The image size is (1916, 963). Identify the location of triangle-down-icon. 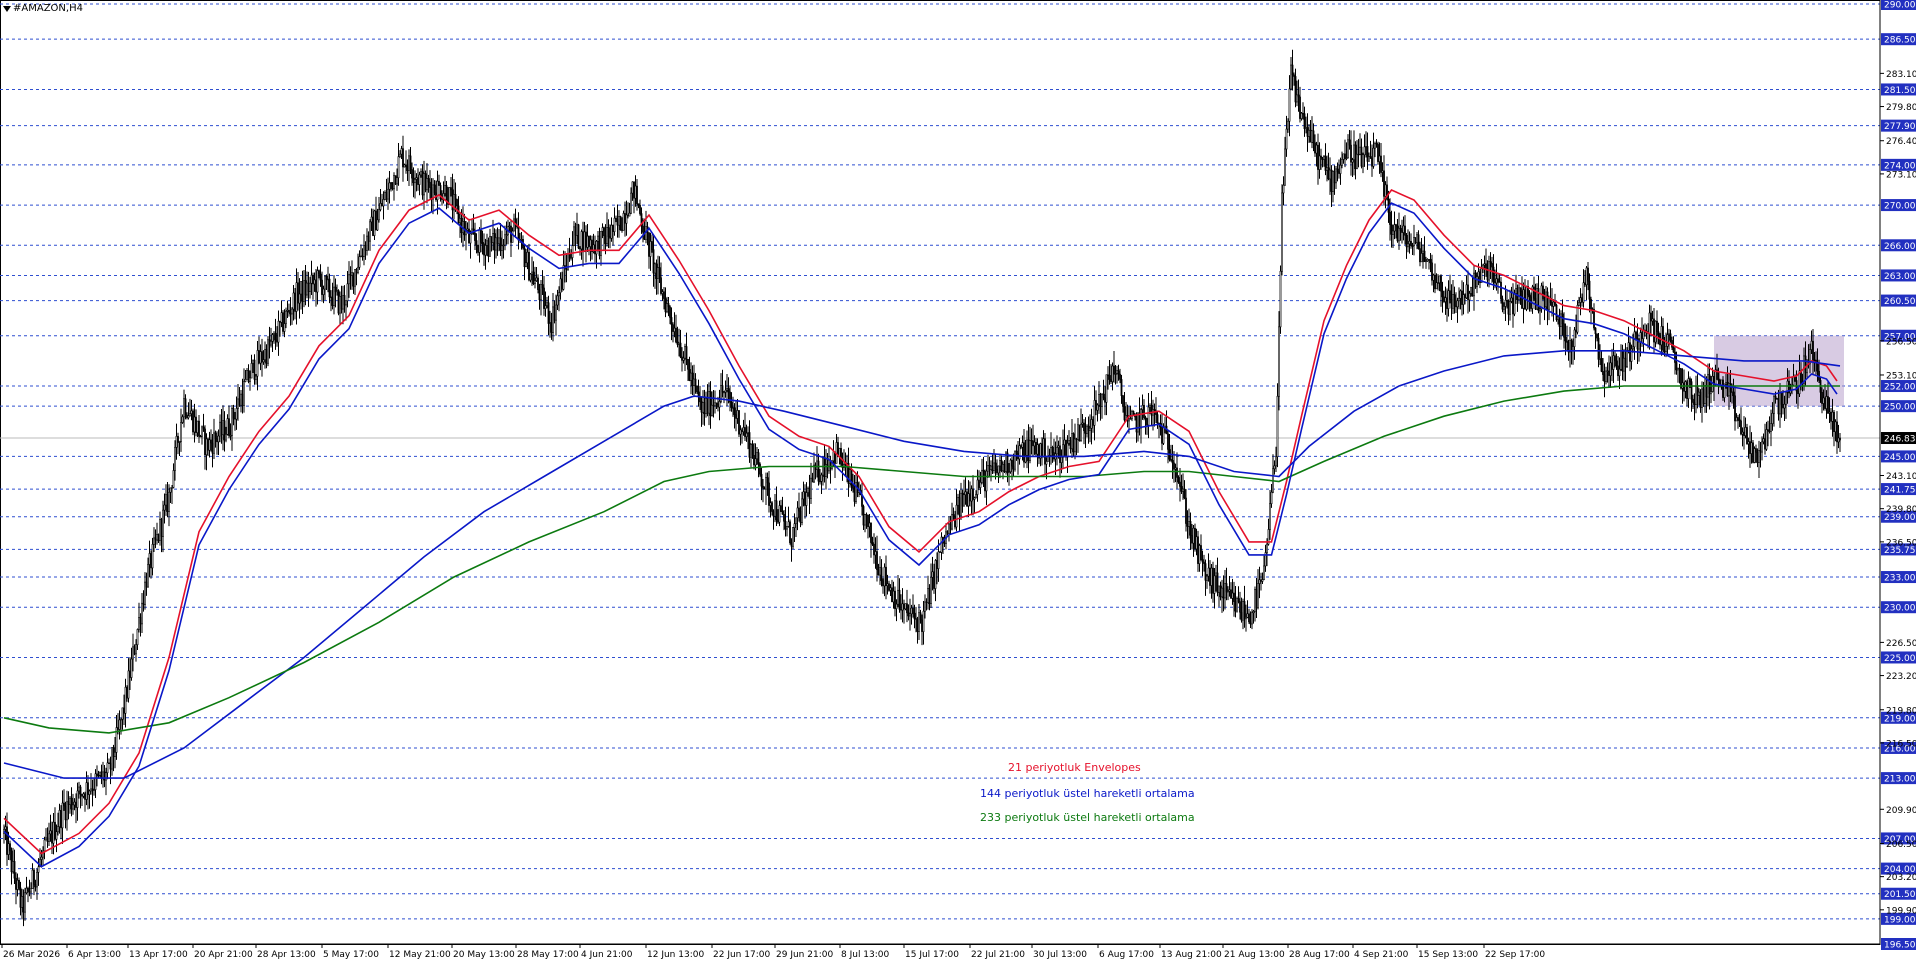
(7, 9).